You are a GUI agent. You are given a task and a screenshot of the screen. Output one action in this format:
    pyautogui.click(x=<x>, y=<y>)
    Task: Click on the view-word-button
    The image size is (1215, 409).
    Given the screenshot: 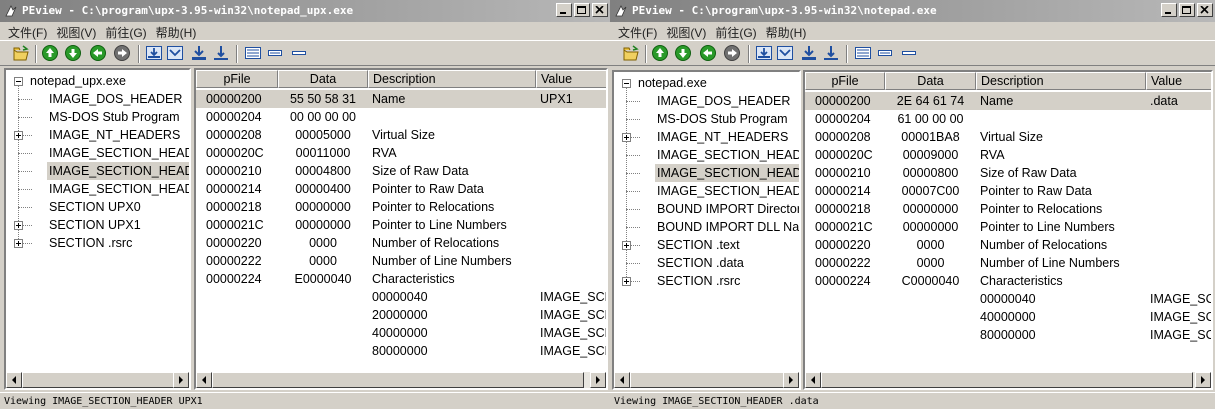 What is the action you would take?
    pyautogui.click(x=785, y=53)
    